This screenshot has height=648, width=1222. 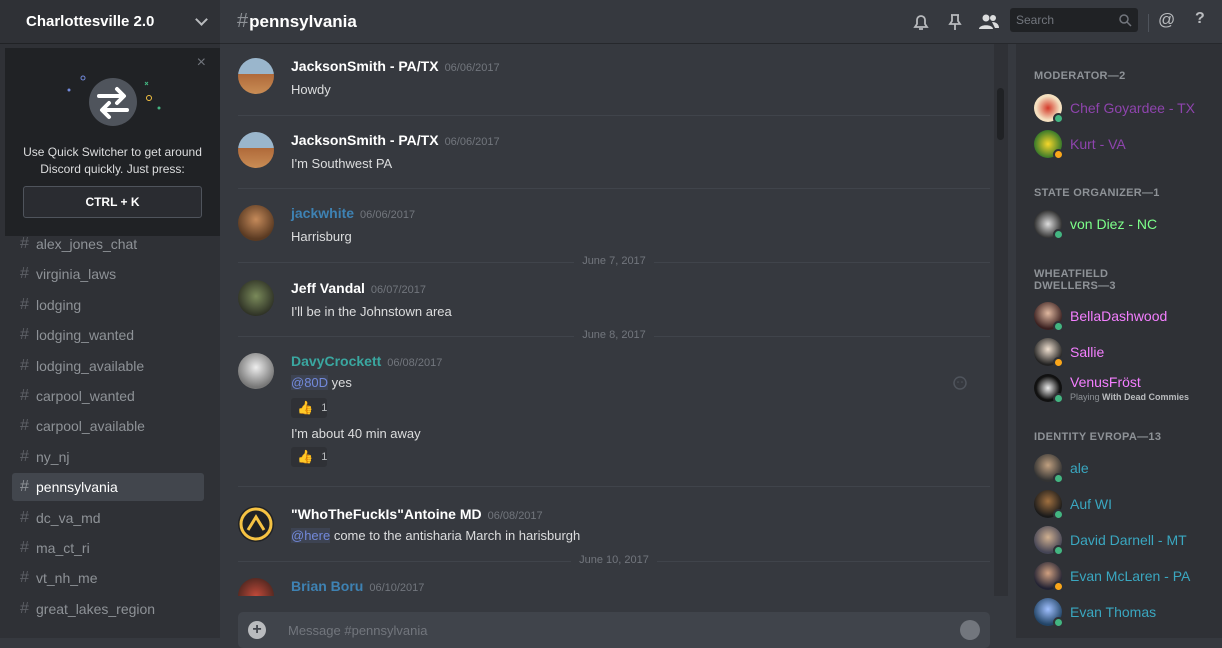 What do you see at coordinates (921, 22) in the screenshot?
I see `bell-icon` at bounding box center [921, 22].